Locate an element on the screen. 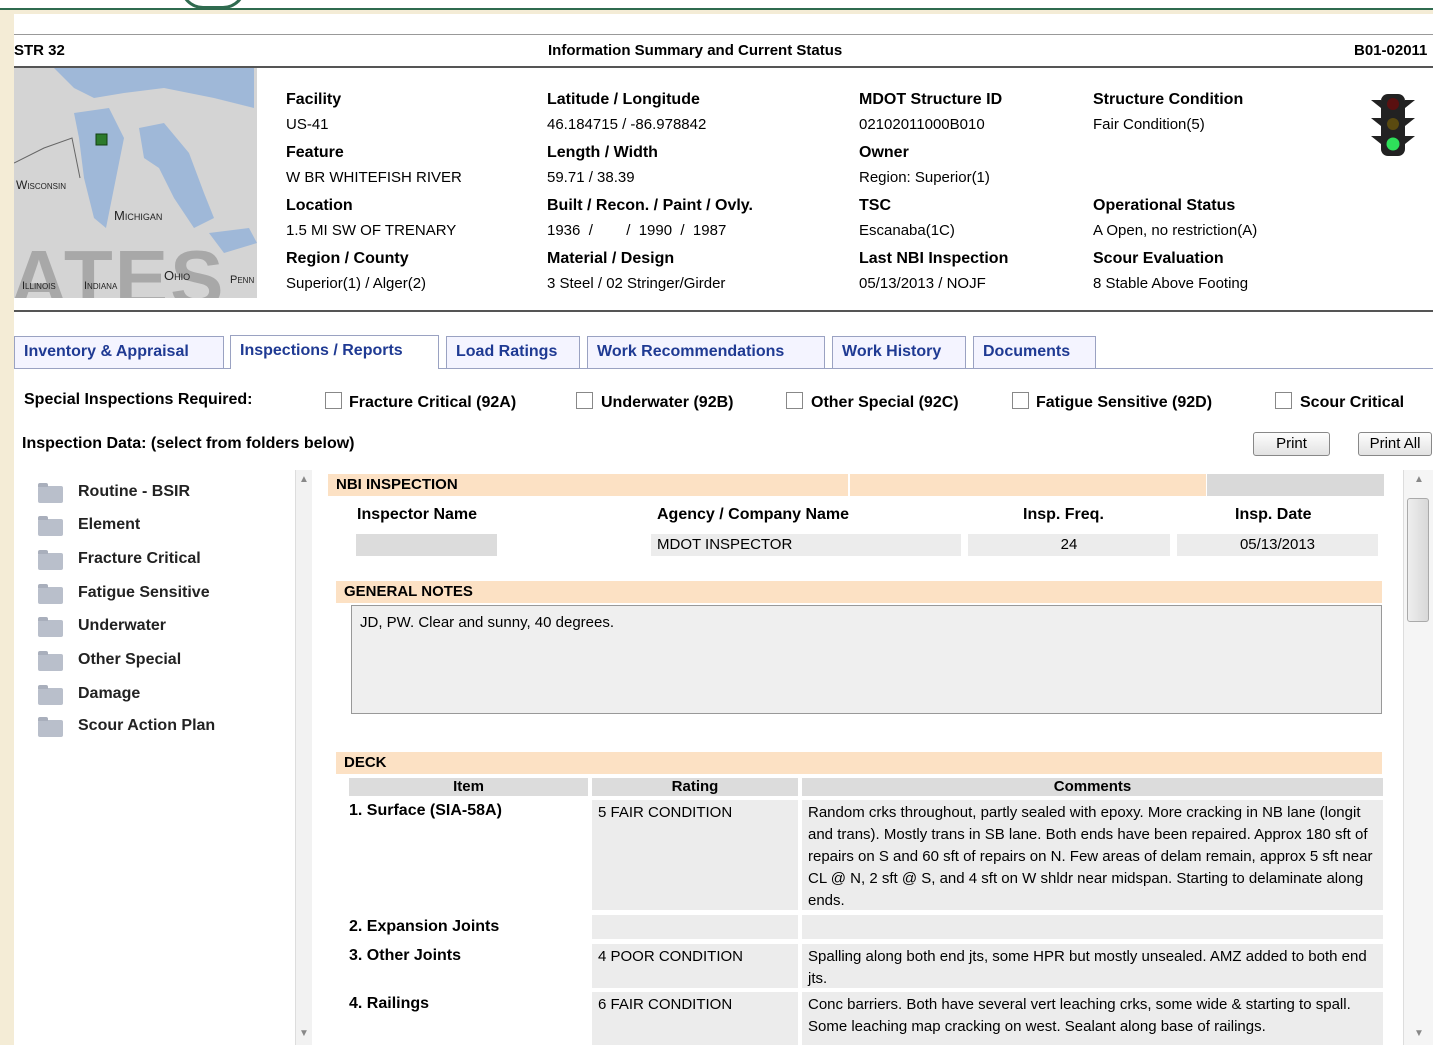 The image size is (1433, 1045). general-notes-text: JD, PW. Clear and sunny, 40 degrees. is located at coordinates (866, 659).